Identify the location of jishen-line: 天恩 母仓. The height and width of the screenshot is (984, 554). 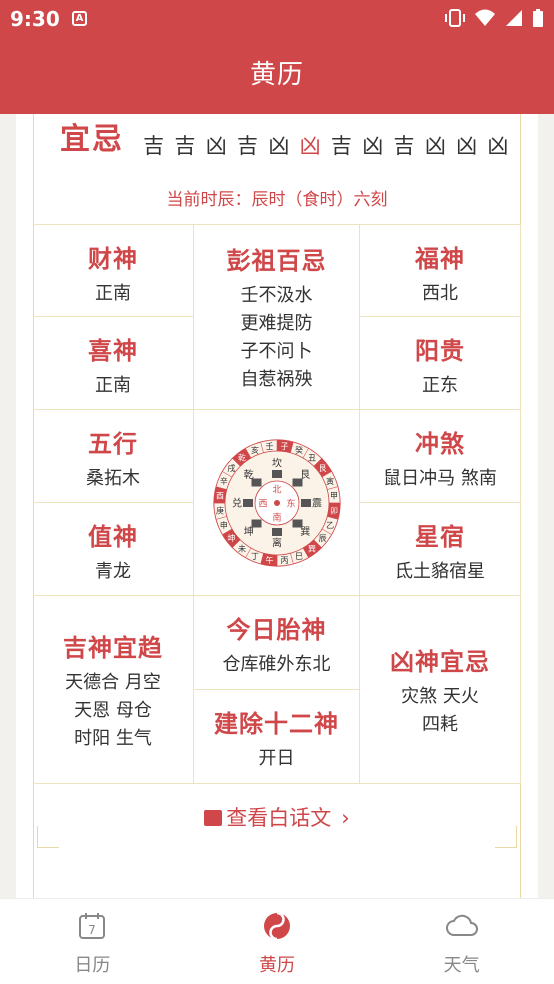
(113, 710).